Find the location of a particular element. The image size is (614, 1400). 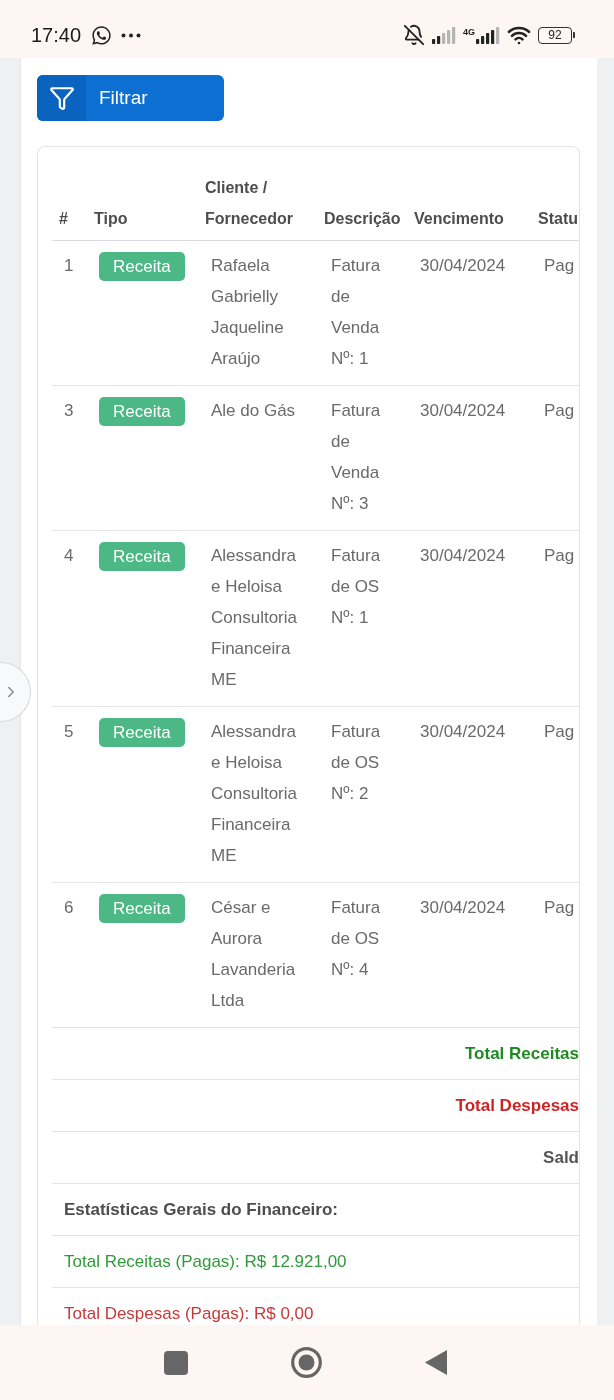

column-header: Descrição is located at coordinates (362, 218).